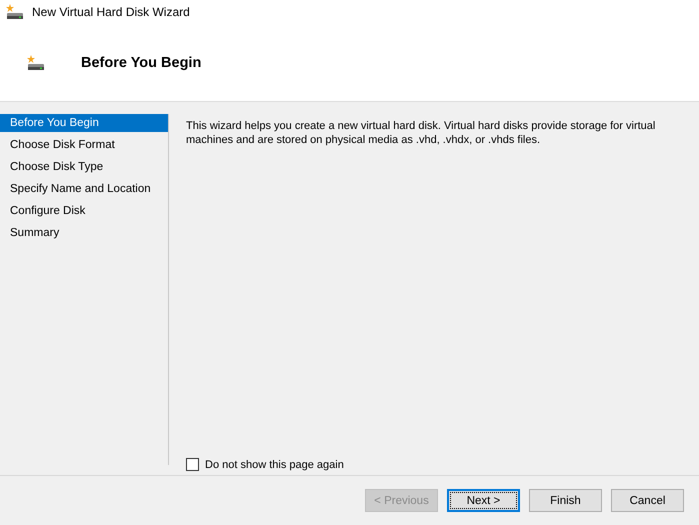 This screenshot has width=699, height=525. Describe the element at coordinates (192, 464) in the screenshot. I see `checkbox` at that location.